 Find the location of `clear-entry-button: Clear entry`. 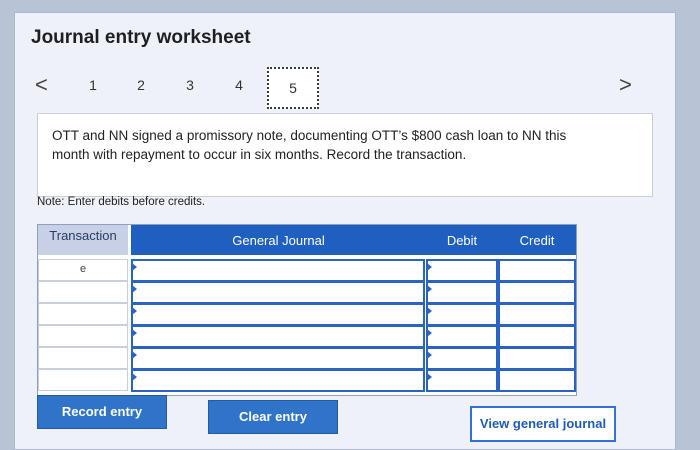

clear-entry-button: Clear entry is located at coordinates (273, 417).